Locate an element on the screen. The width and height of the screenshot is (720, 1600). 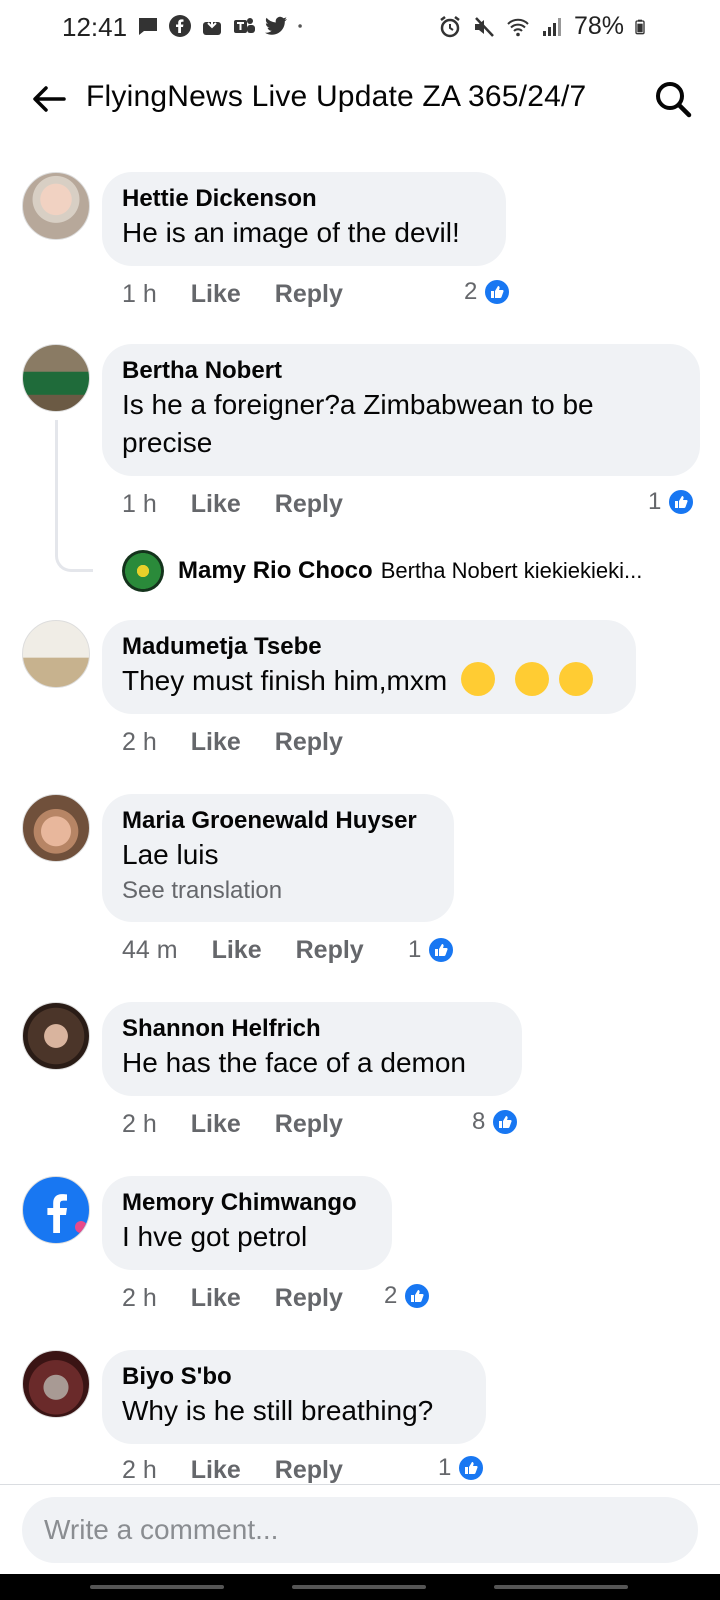
comment-bubble: Biyo S'bo Why is he still breathing? is located at coordinates (294, 1397).